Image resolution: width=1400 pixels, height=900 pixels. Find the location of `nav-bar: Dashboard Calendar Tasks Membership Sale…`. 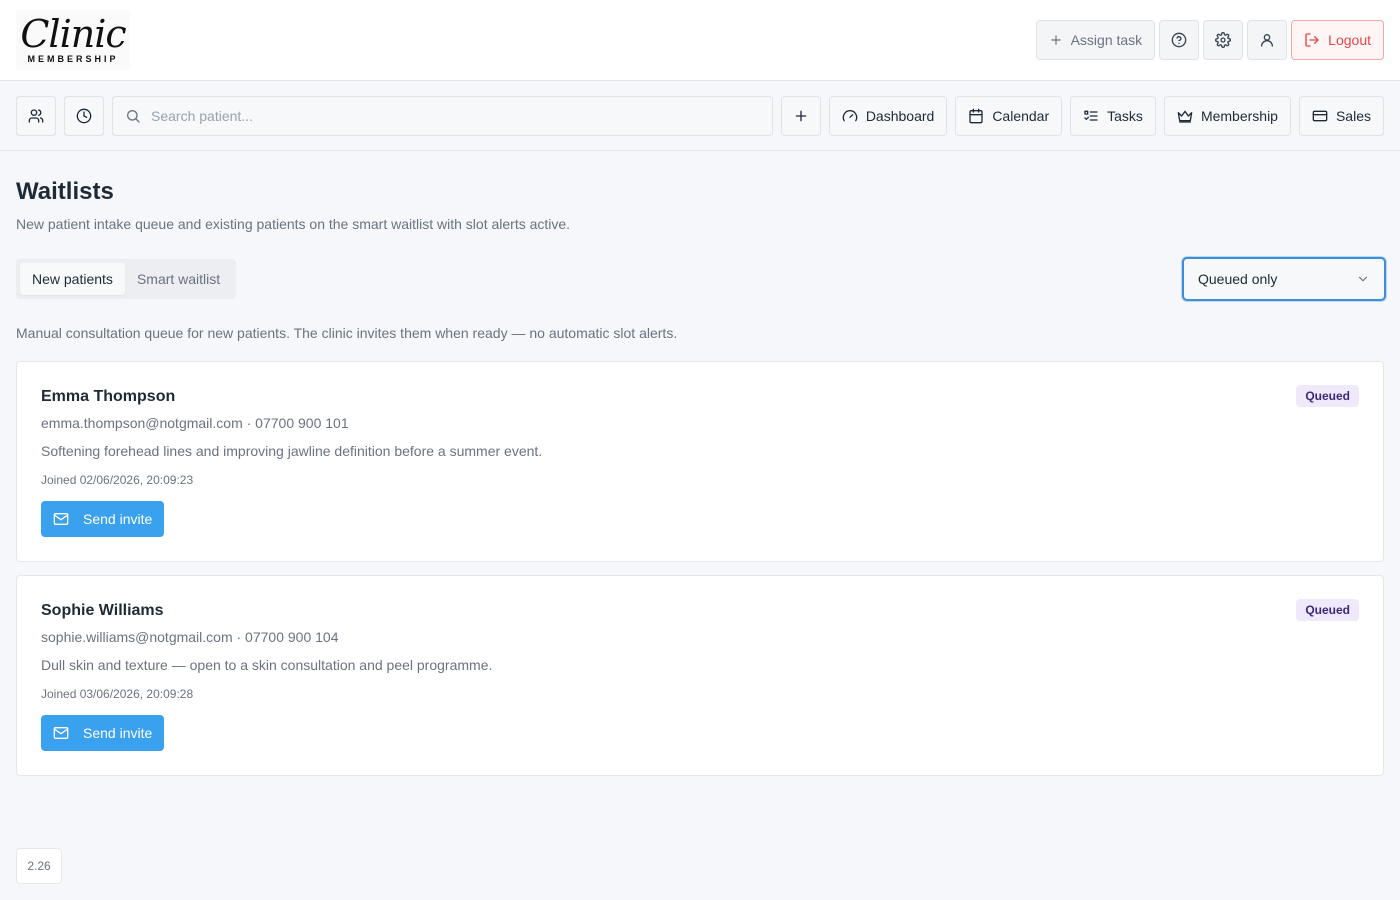

nav-bar: Dashboard Calendar Tasks Membership Sale… is located at coordinates (700, 116).